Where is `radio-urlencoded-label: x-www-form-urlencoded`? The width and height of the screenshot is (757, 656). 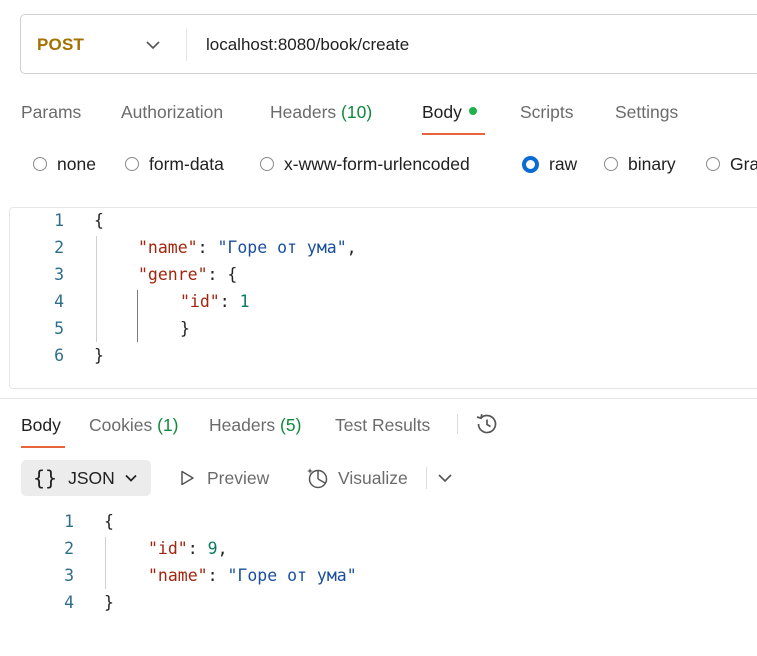
radio-urlencoded-label: x-www-form-urlencoded is located at coordinates (377, 163).